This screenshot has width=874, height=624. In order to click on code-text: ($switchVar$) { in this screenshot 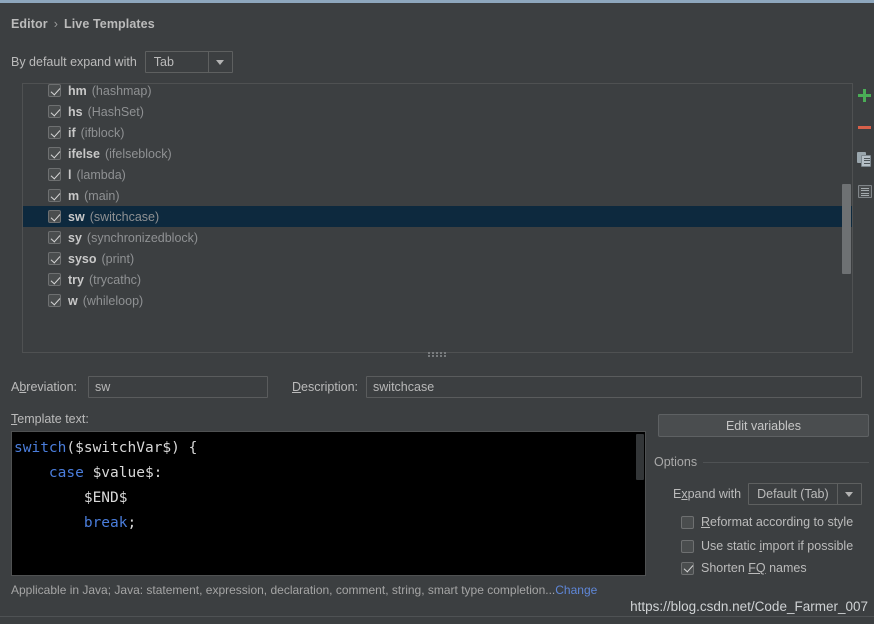, I will do `click(132, 448)`.